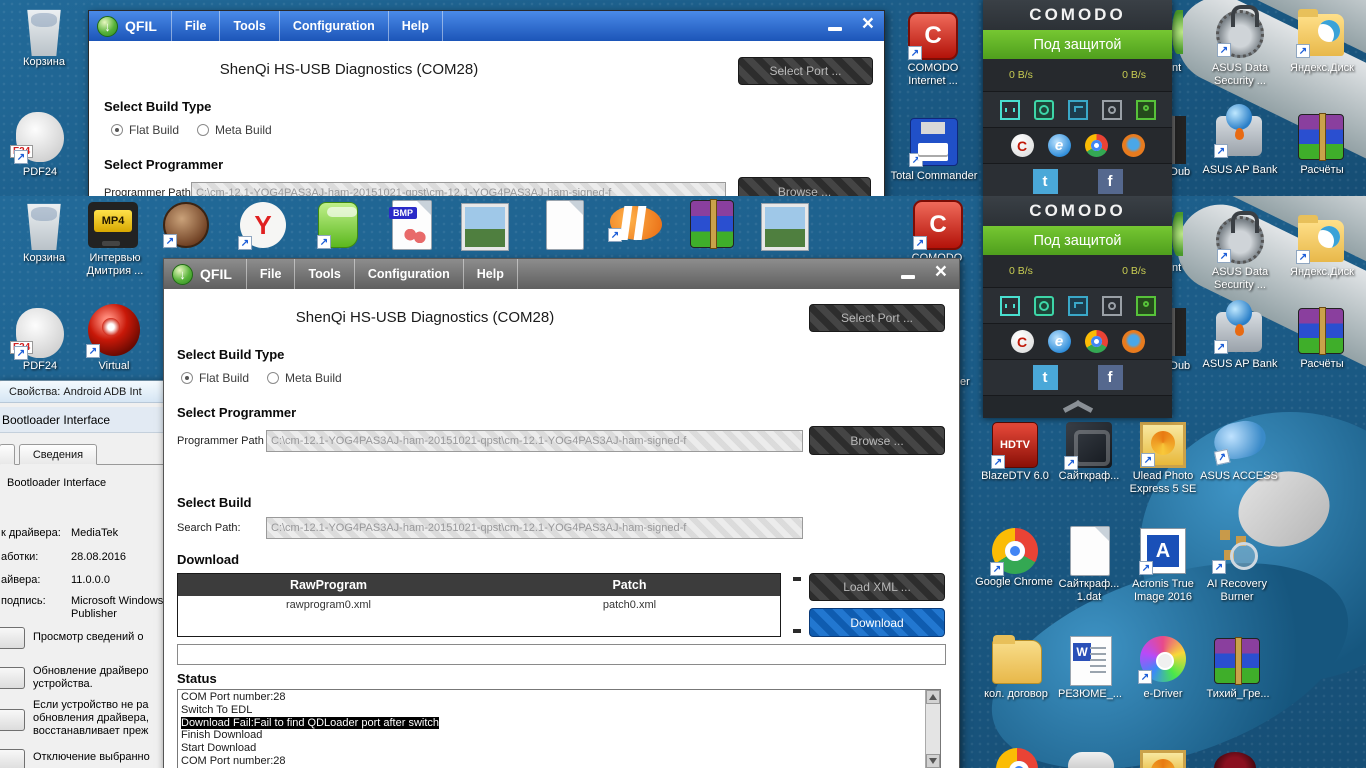 The width and height of the screenshot is (1366, 768). Describe the element at coordinates (1009, 305) in the screenshot. I see `sandbox-icon` at that location.